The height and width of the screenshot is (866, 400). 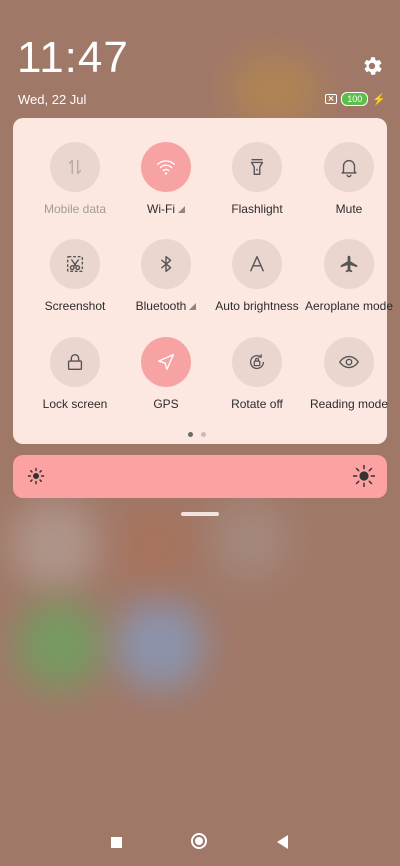 What do you see at coordinates (349, 209) in the screenshot?
I see `tile-label: Mute` at bounding box center [349, 209].